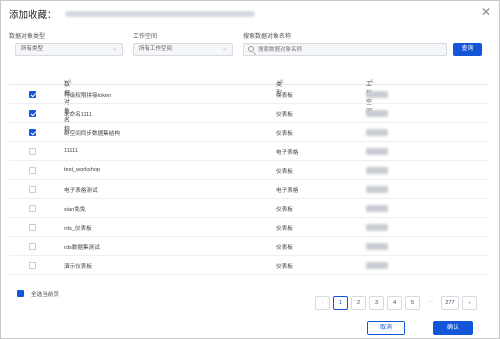 The width and height of the screenshot is (500, 339). I want to click on dialog-title: 添加收藏：, so click(33, 15).